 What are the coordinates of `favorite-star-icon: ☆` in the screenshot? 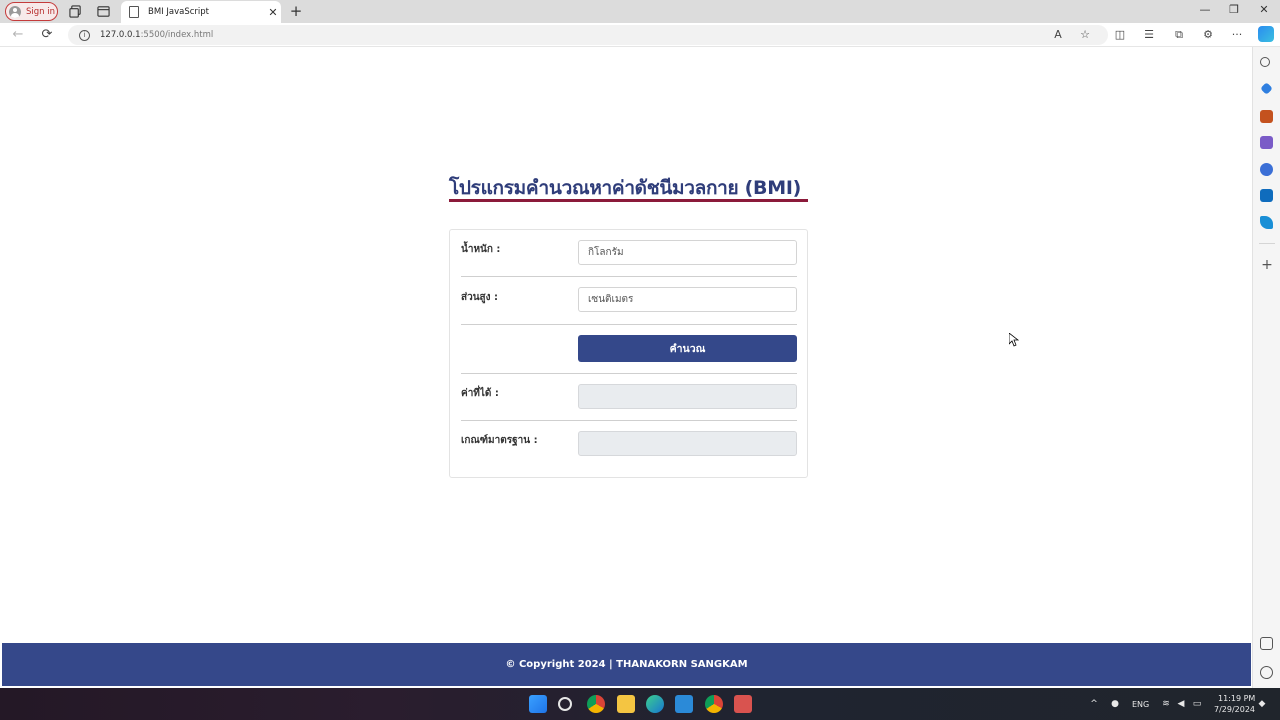 It's located at (1085, 35).